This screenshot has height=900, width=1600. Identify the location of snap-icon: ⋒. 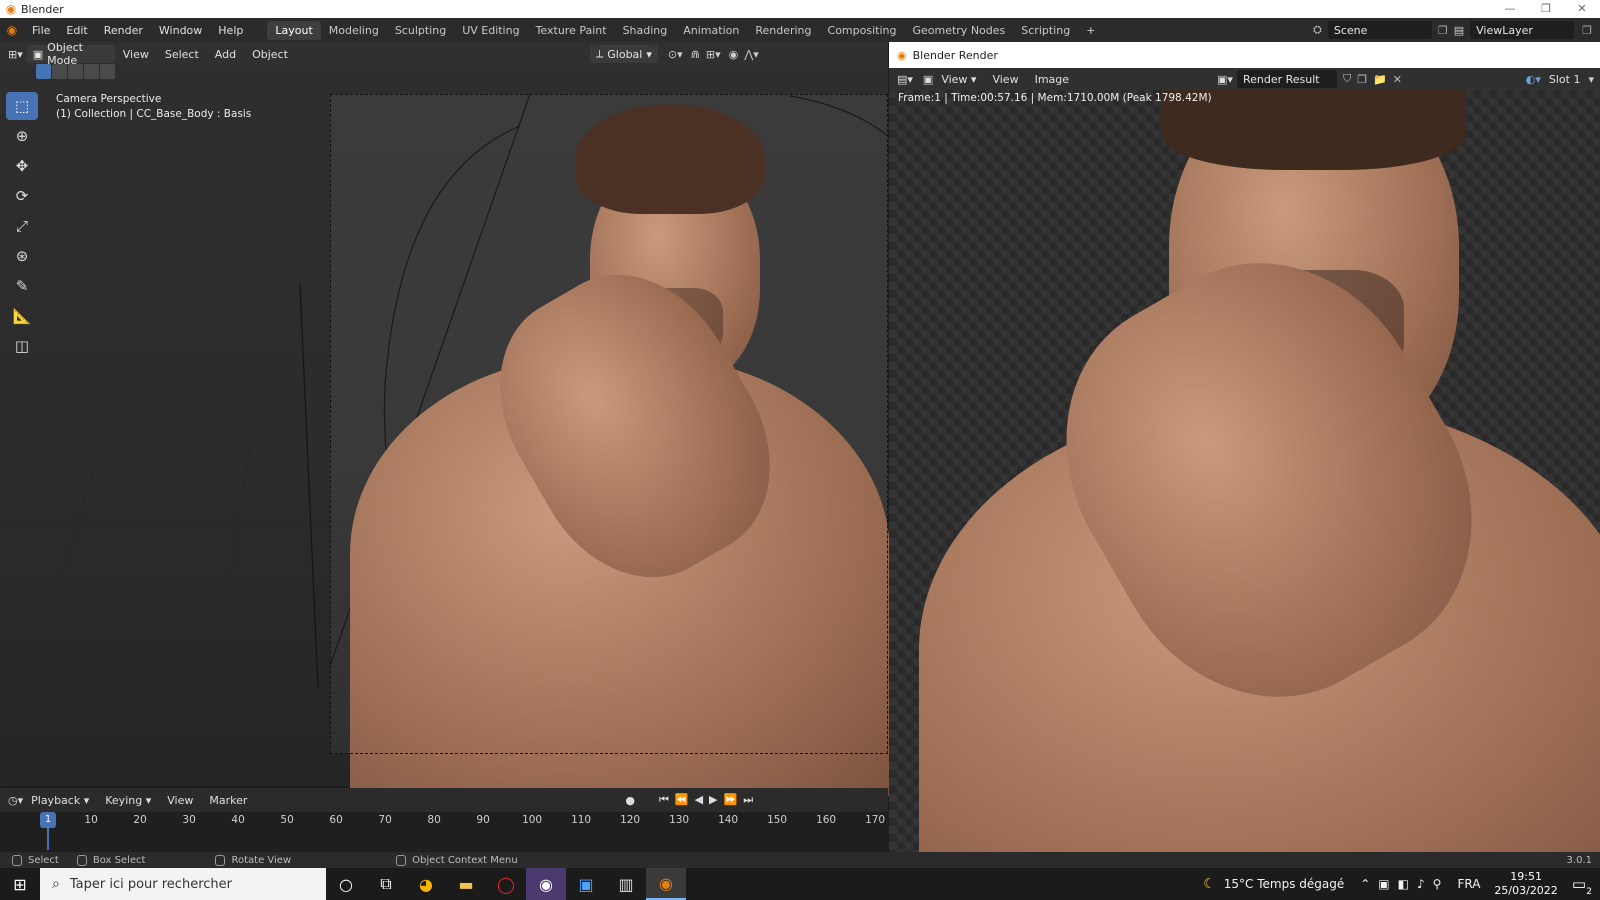
(695, 54).